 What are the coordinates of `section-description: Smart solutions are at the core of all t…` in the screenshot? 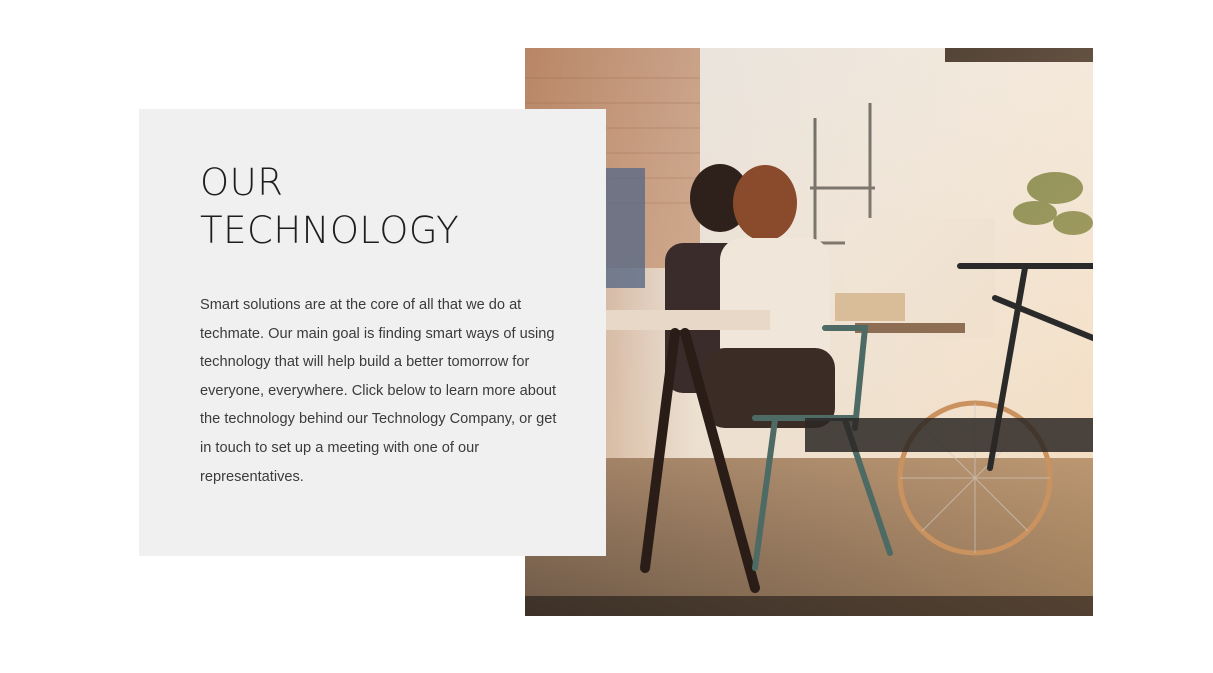 It's located at (378, 391).